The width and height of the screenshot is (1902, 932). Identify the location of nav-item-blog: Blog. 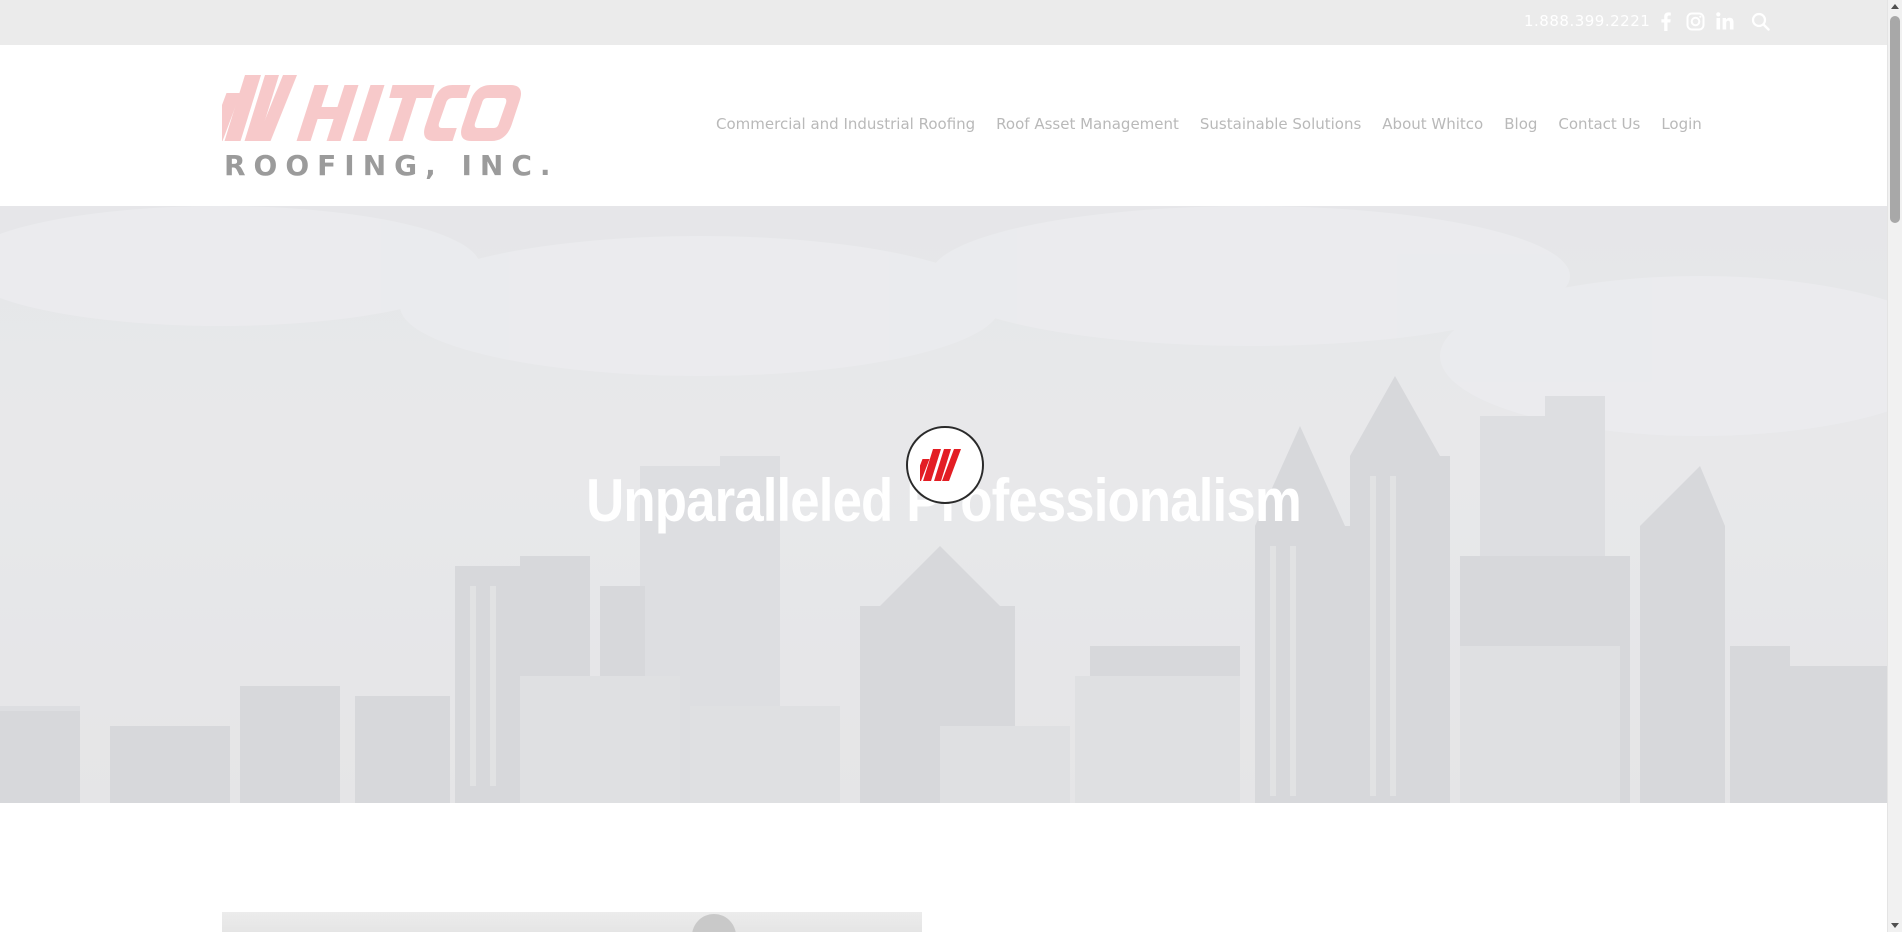
(1520, 124).